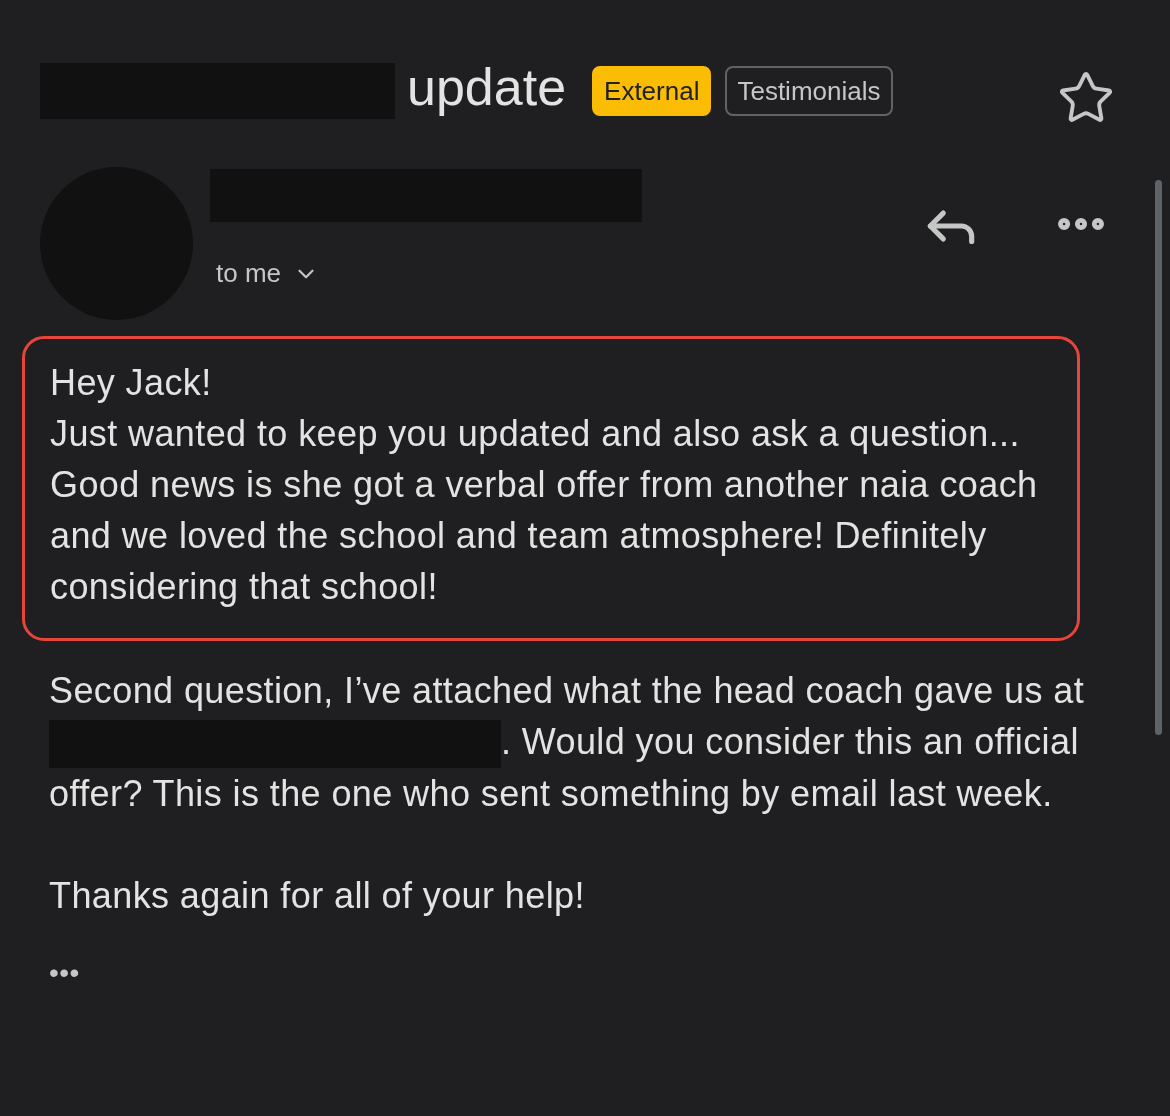  Describe the element at coordinates (652, 91) in the screenshot. I see `label-chip: External` at that location.